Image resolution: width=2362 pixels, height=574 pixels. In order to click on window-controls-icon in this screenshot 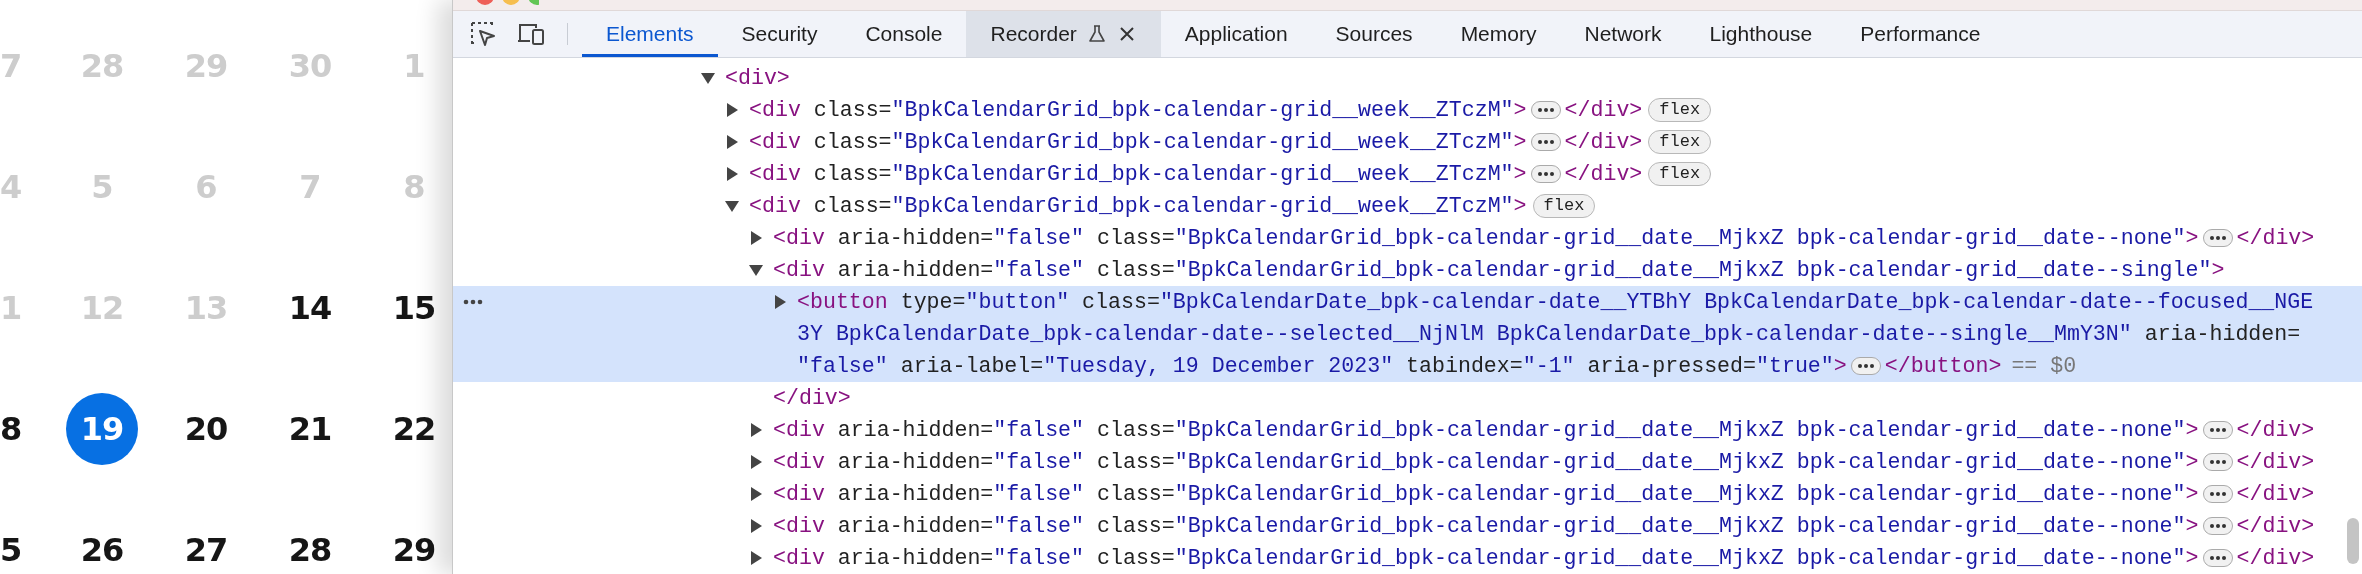, I will do `click(507, 3)`.